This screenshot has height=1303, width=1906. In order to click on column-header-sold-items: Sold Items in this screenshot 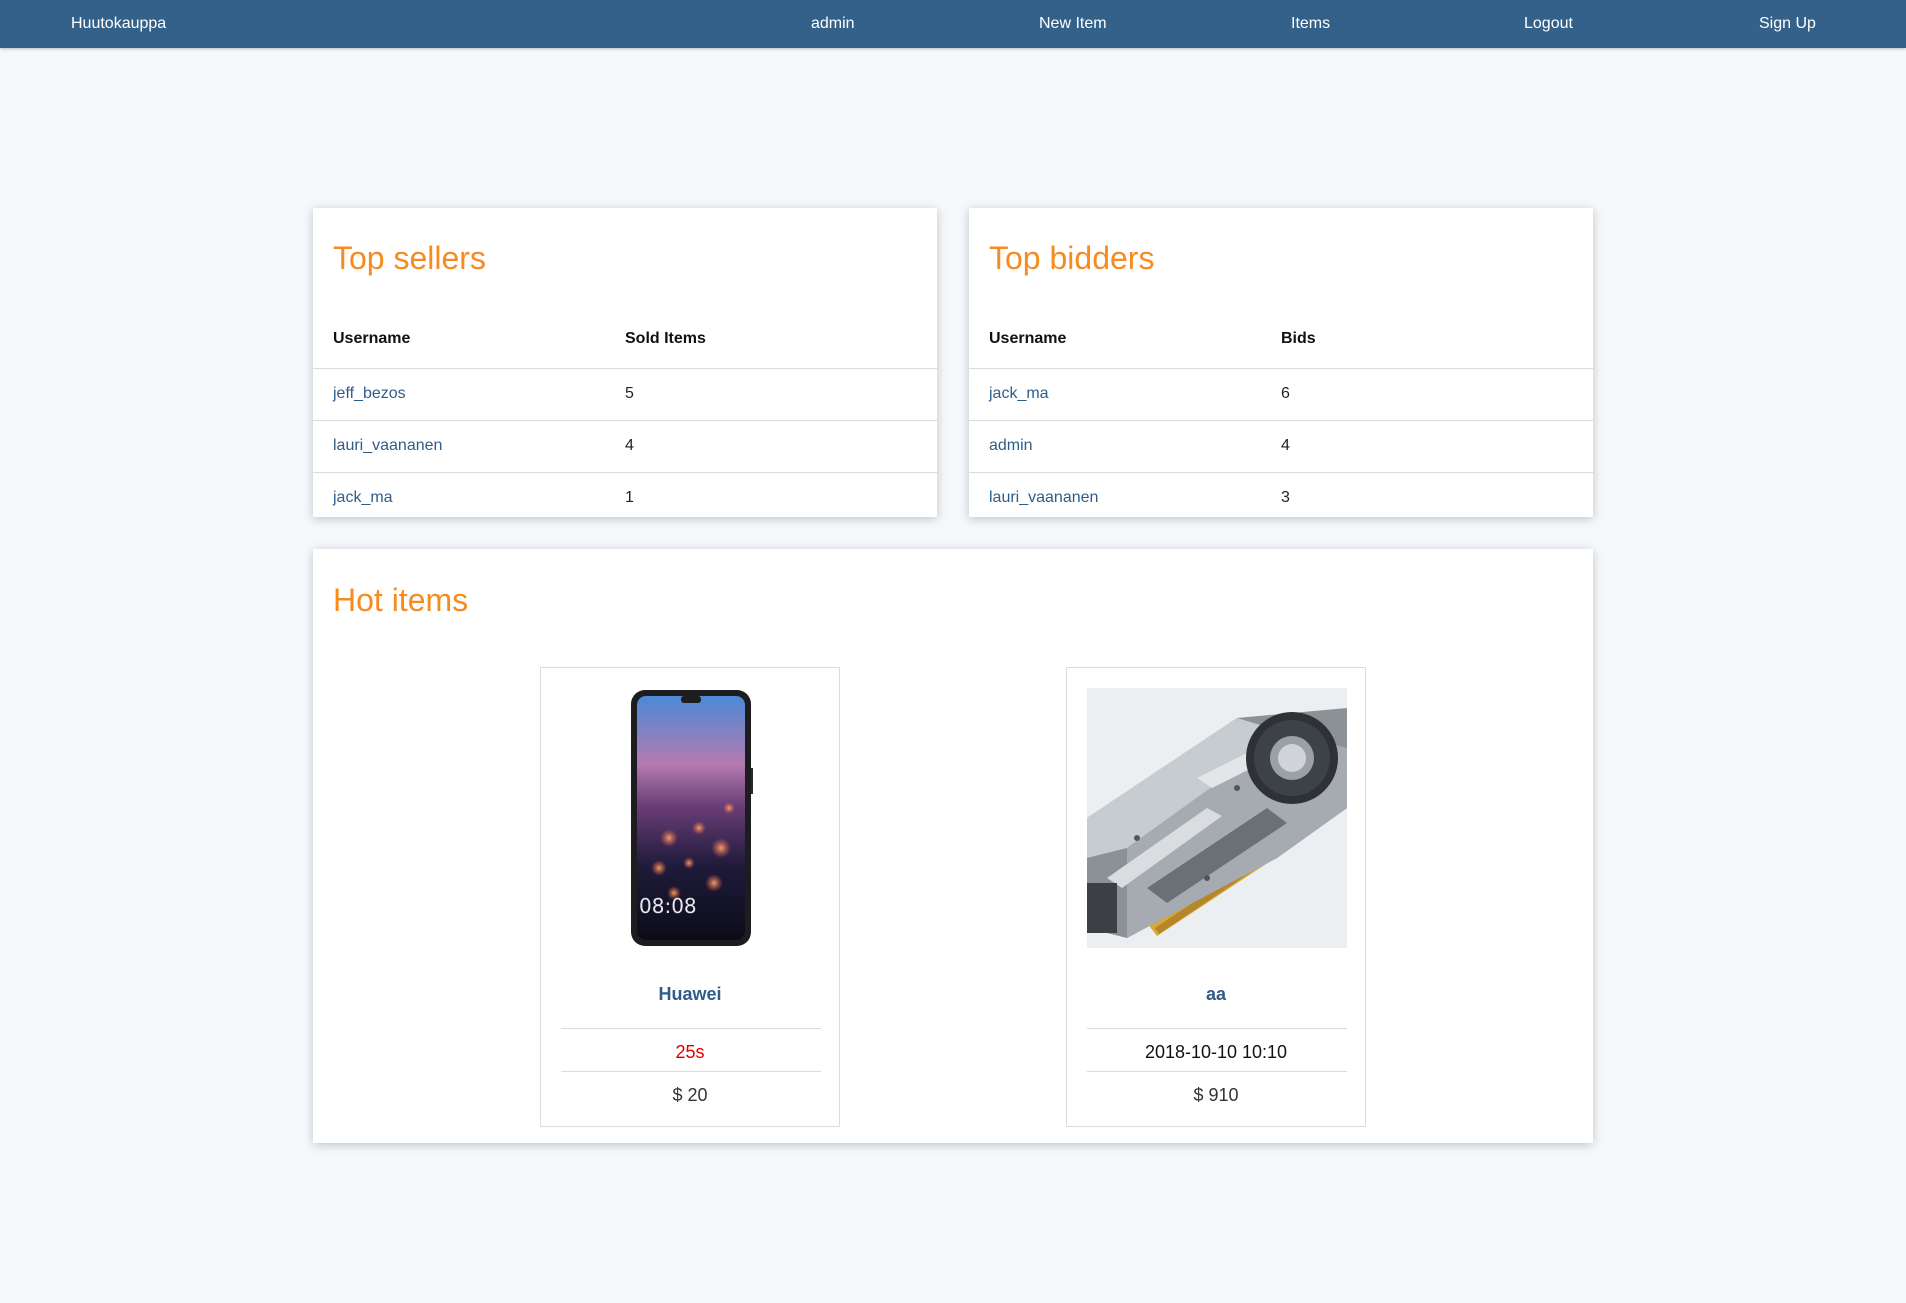, I will do `click(771, 339)`.